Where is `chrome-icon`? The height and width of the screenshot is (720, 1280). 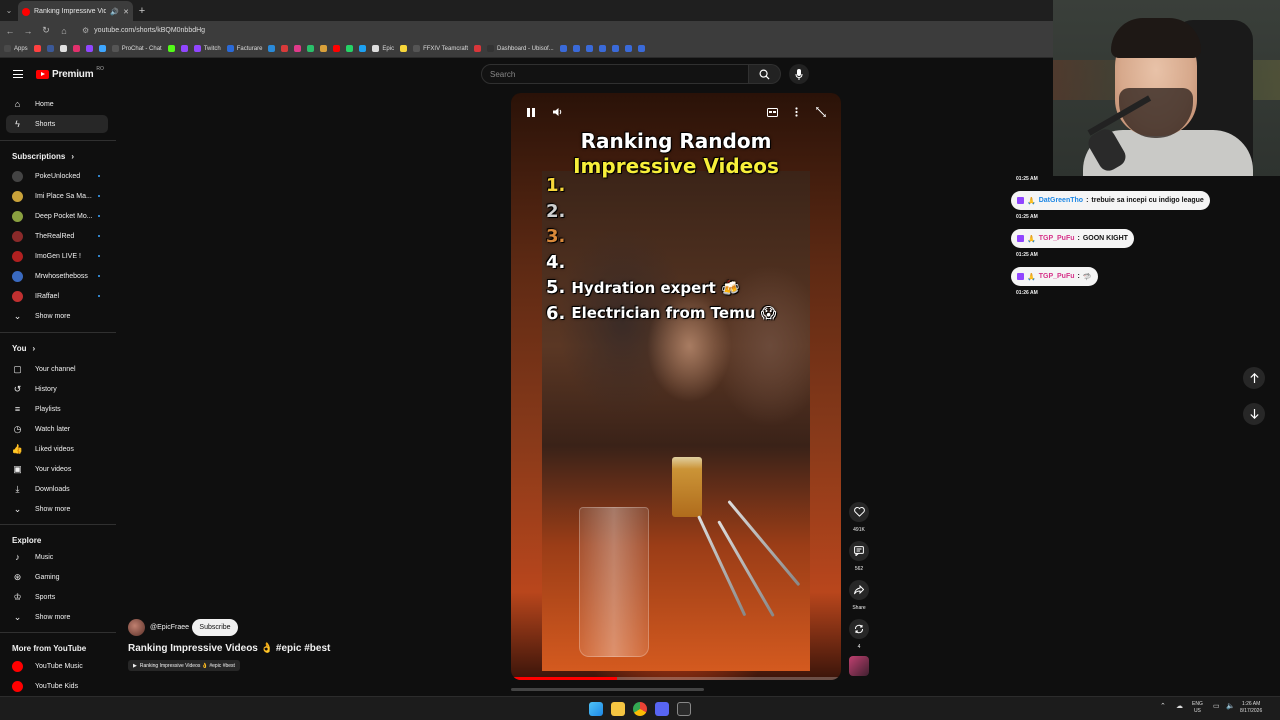
chrome-icon is located at coordinates (640, 709).